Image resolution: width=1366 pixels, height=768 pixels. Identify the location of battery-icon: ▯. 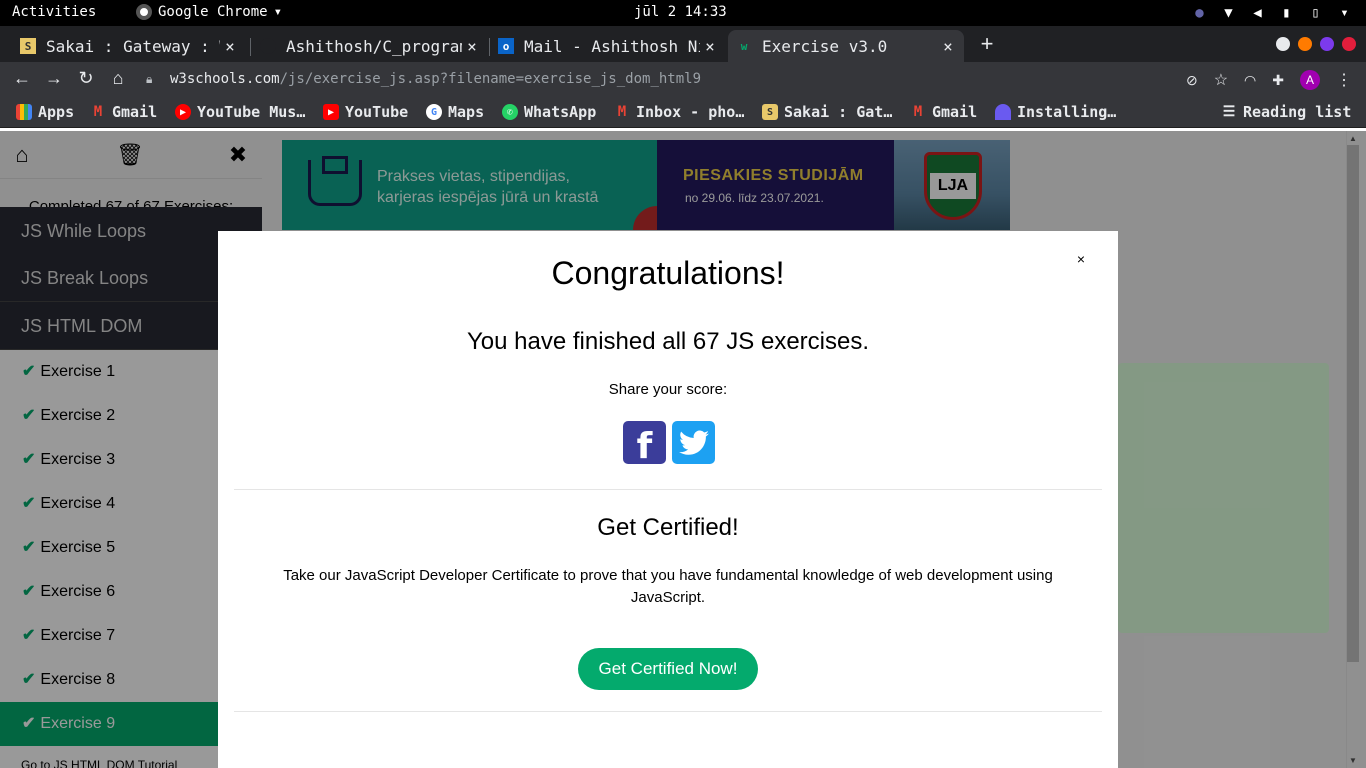
(1315, 13).